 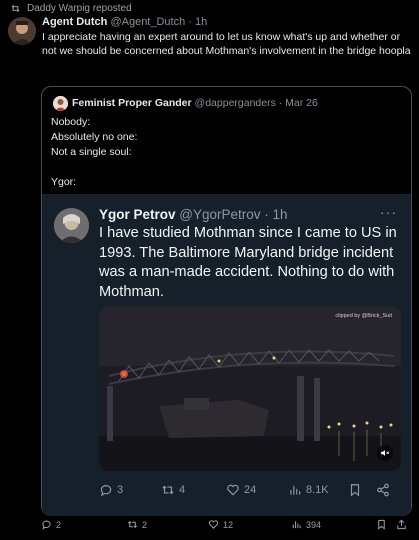 What do you see at coordinates (233, 214) in the screenshot?
I see `inner-author-meta: @YgorPetrov · 1h` at bounding box center [233, 214].